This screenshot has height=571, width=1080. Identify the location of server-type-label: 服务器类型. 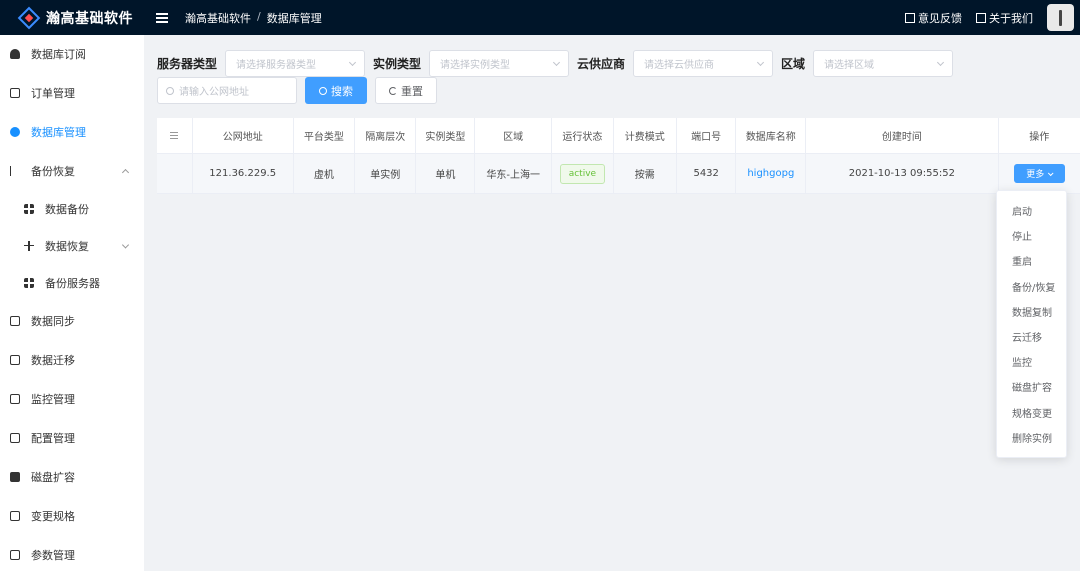
(187, 64).